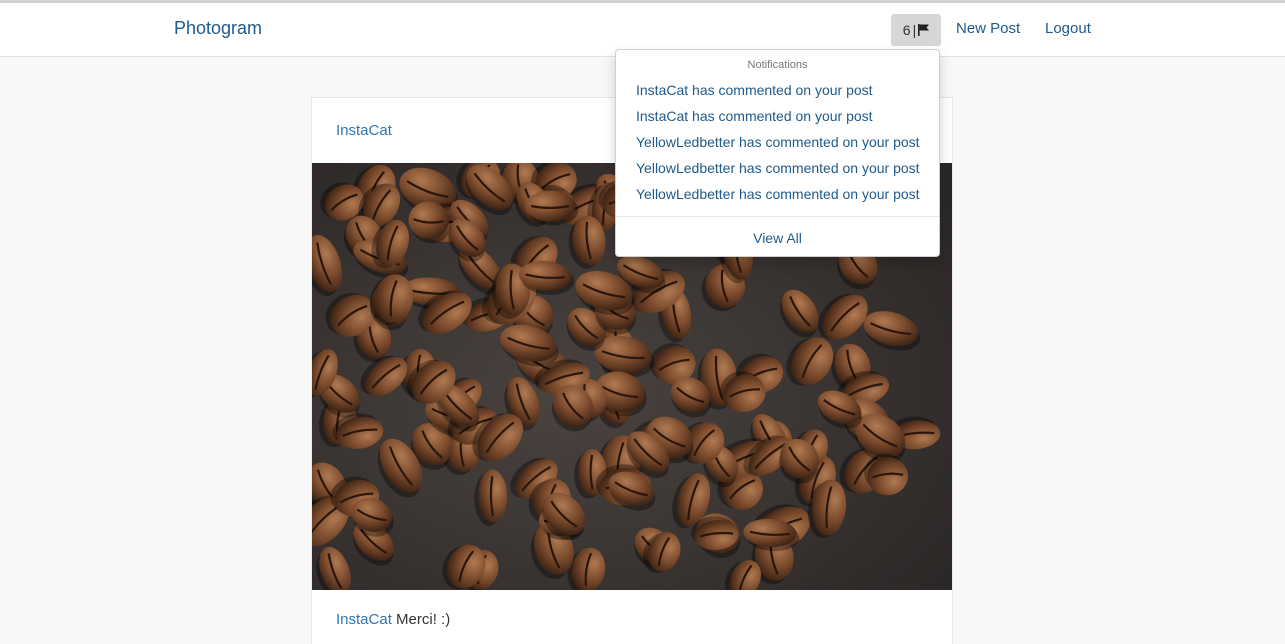 This screenshot has height=644, width=1285. What do you see at coordinates (777, 216) in the screenshot?
I see `dropdown-divider` at bounding box center [777, 216].